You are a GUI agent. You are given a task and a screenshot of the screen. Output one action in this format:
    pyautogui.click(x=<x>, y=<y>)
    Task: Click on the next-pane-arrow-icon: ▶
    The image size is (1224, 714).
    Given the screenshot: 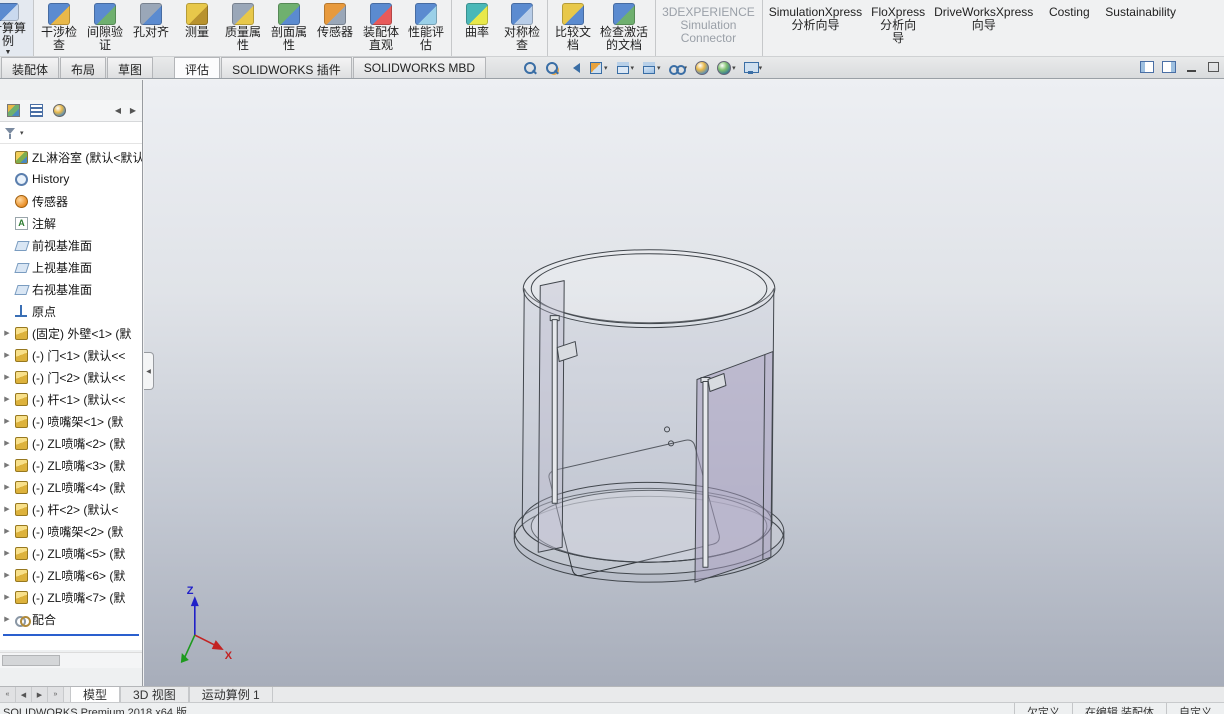 What is the action you would take?
    pyautogui.click(x=133, y=110)
    